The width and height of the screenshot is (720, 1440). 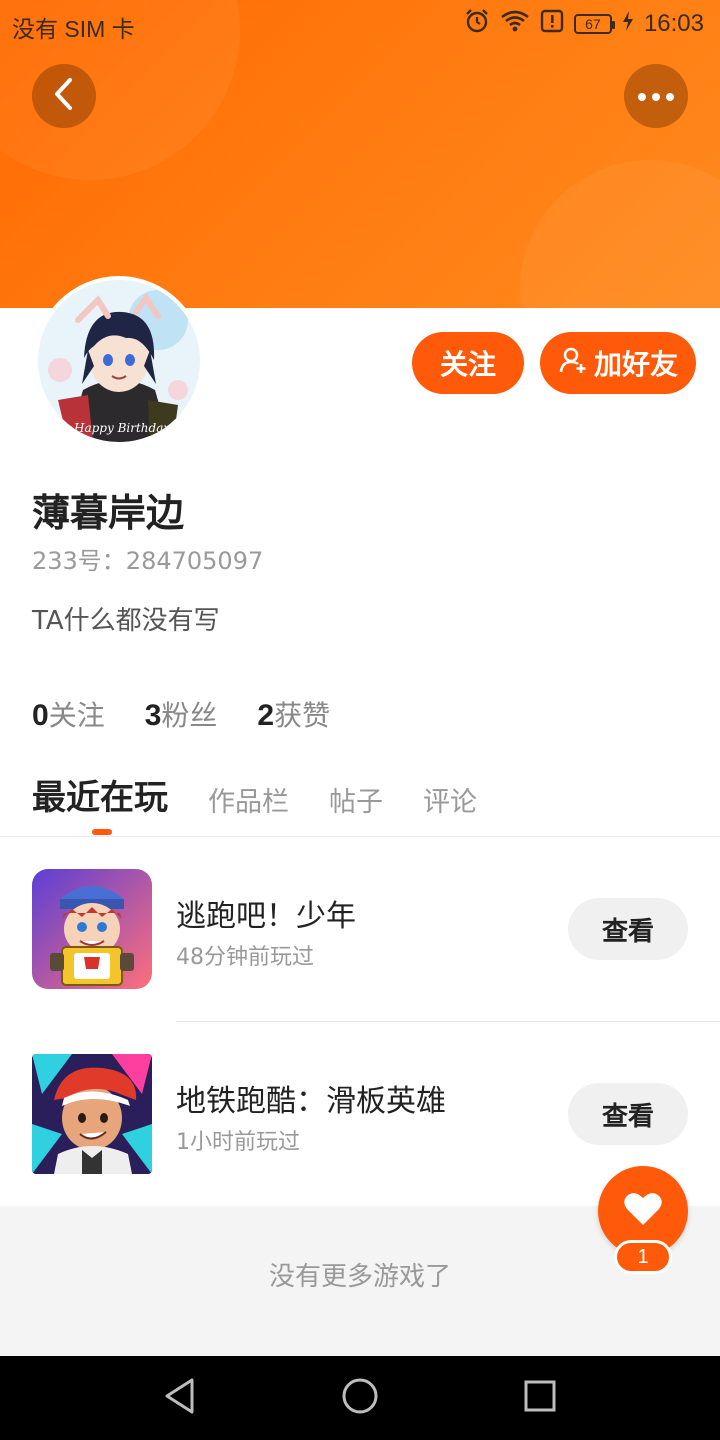 What do you see at coordinates (643, 1257) in the screenshot?
I see `like-count-badge: 1` at bounding box center [643, 1257].